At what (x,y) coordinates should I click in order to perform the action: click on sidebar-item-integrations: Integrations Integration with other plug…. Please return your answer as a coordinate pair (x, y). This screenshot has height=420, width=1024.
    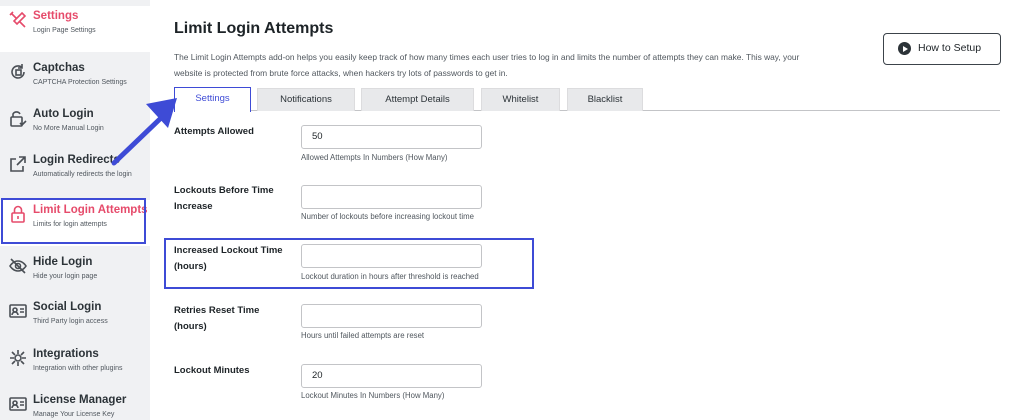
    Looking at the image, I should click on (75, 367).